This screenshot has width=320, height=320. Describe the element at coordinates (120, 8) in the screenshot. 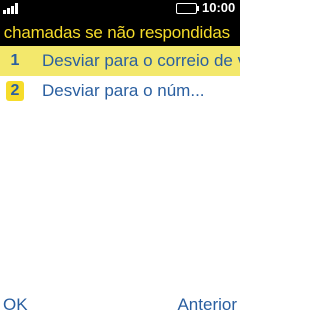

I see `status-bar: 10:00` at that location.